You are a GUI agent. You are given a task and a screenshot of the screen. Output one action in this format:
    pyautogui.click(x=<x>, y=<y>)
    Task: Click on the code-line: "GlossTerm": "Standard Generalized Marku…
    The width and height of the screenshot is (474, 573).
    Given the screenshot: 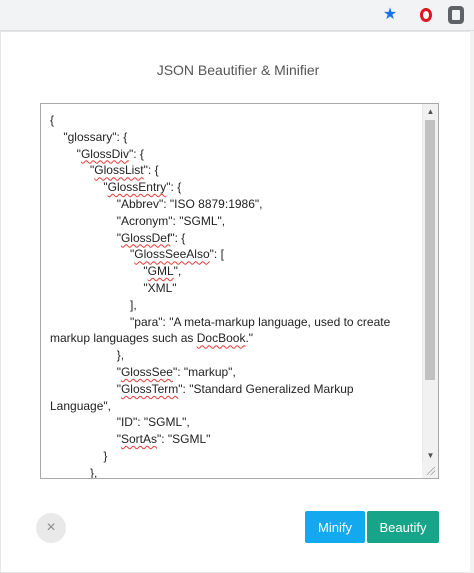 What is the action you would take?
    pyautogui.click(x=202, y=388)
    